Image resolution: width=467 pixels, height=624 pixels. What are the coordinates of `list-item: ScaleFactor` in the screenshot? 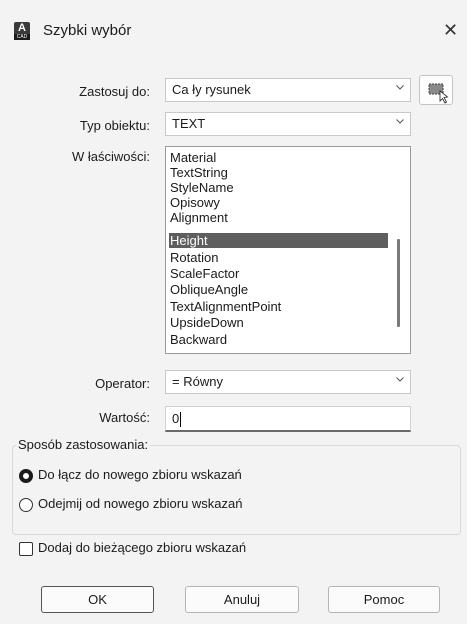 It's located at (278, 273).